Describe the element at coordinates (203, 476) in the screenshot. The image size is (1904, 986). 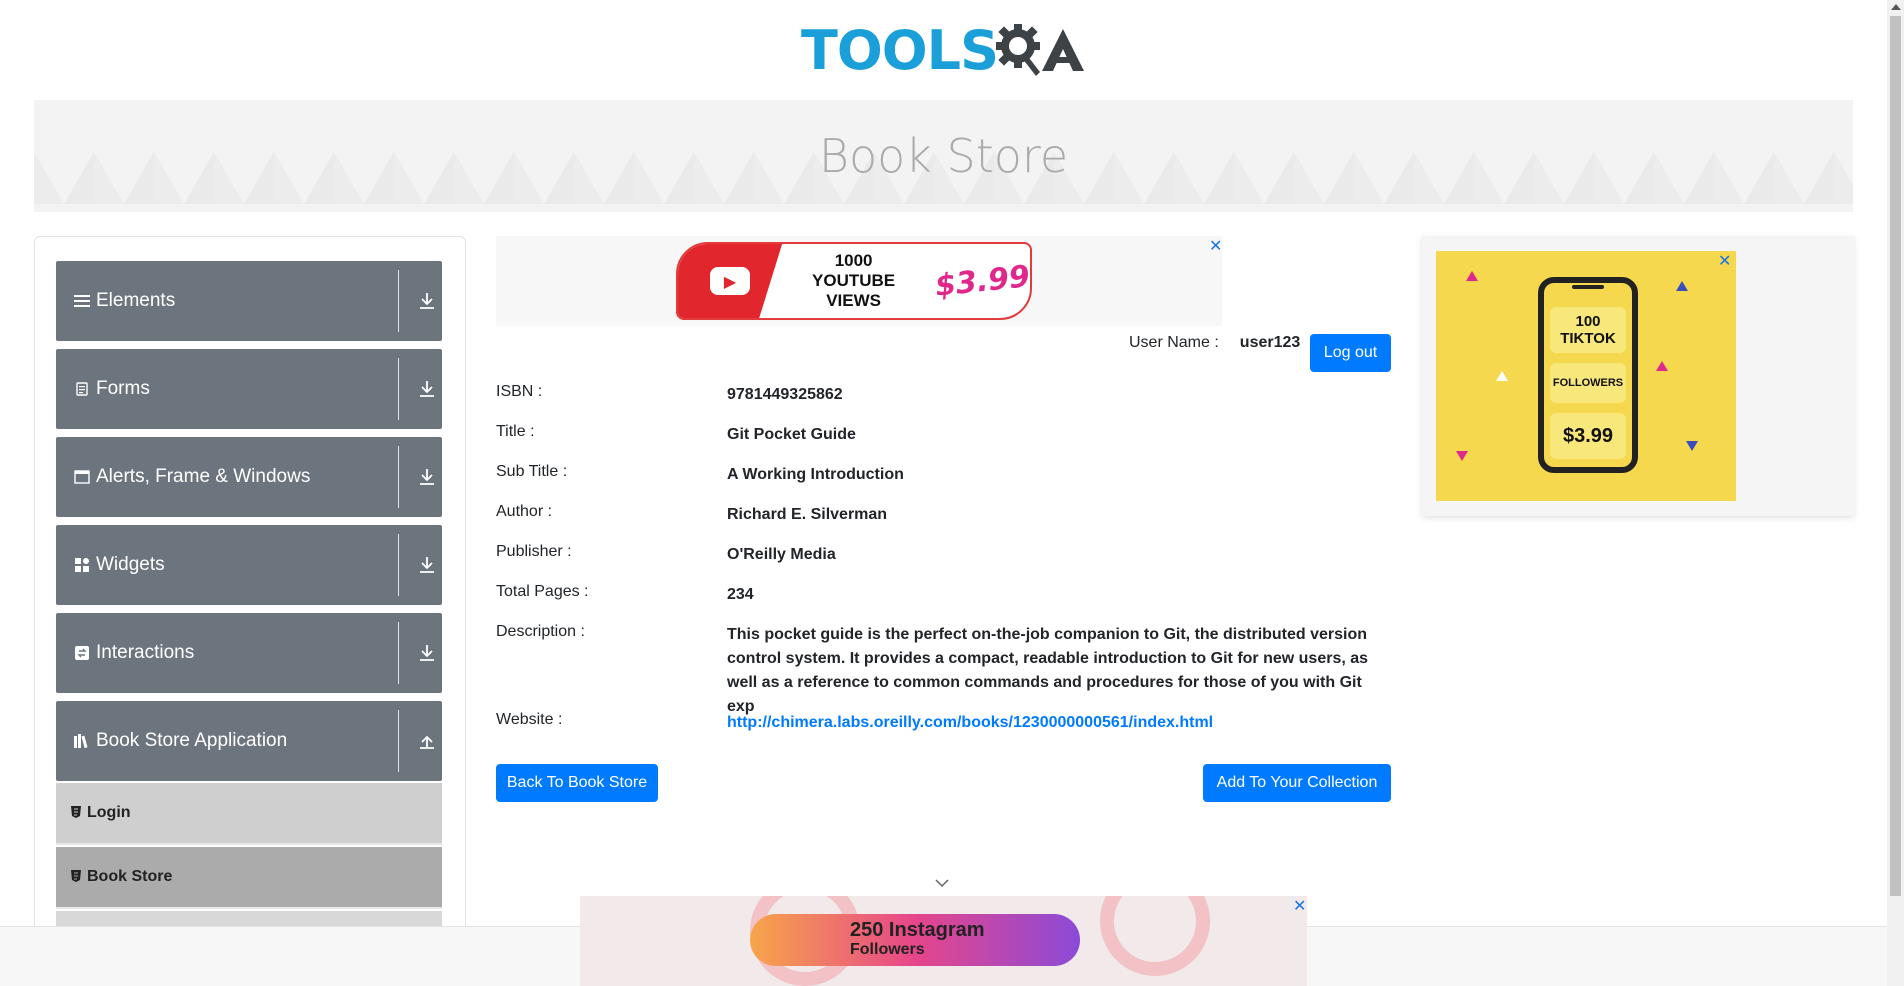
I see `sidebar-group-label: Alerts, Frame & Windows` at that location.